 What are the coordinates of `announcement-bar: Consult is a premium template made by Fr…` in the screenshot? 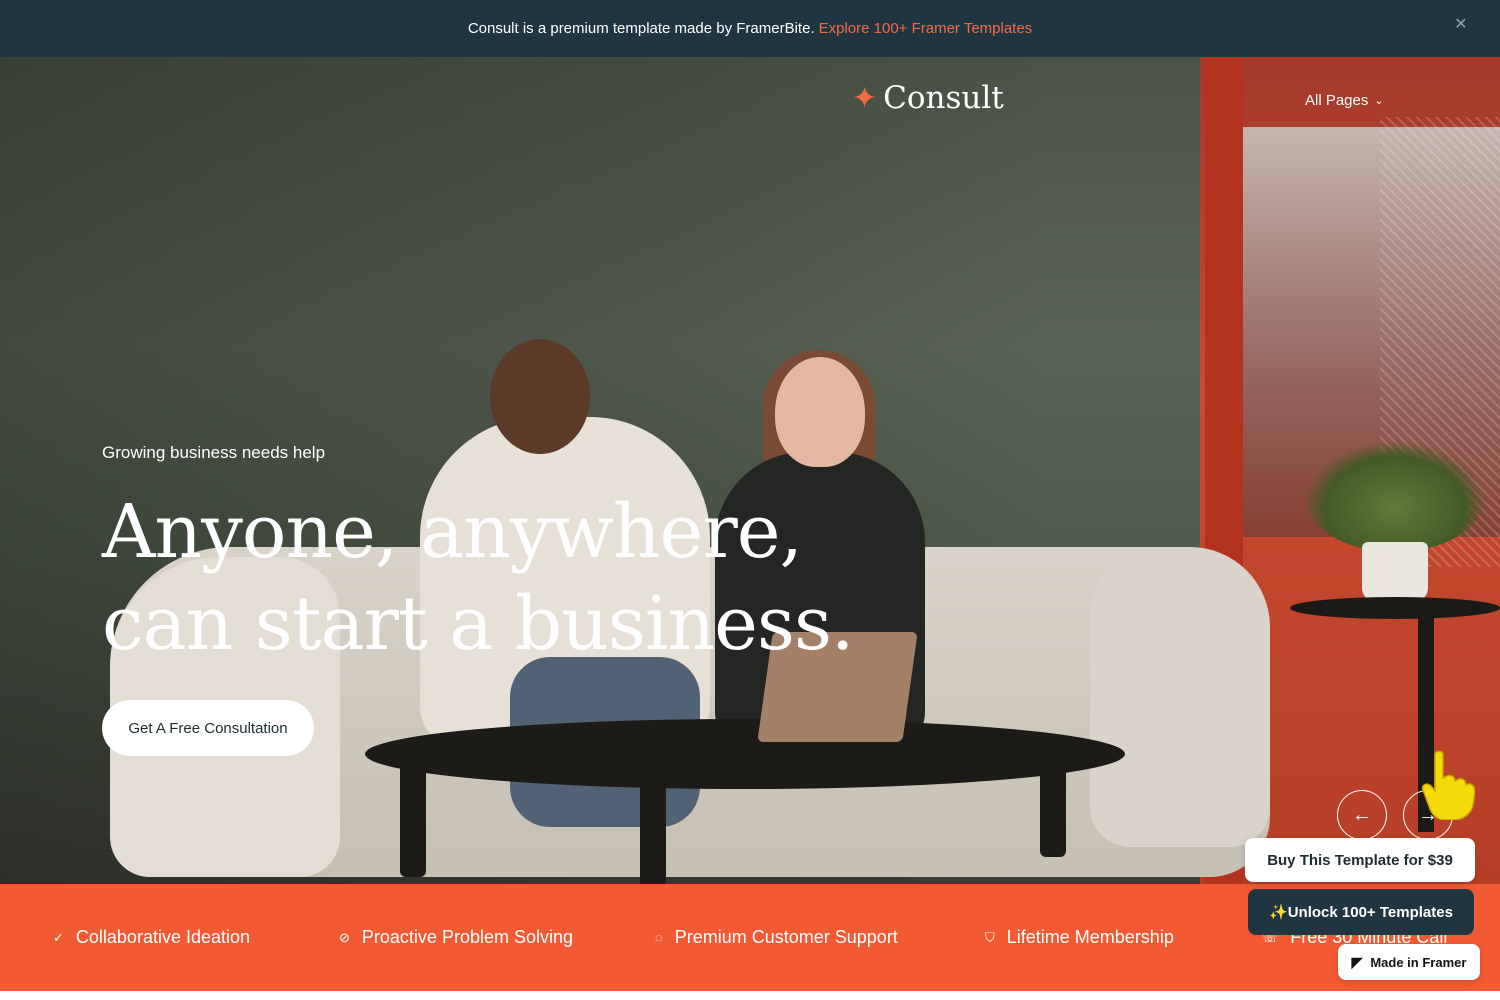 It's located at (750, 28).